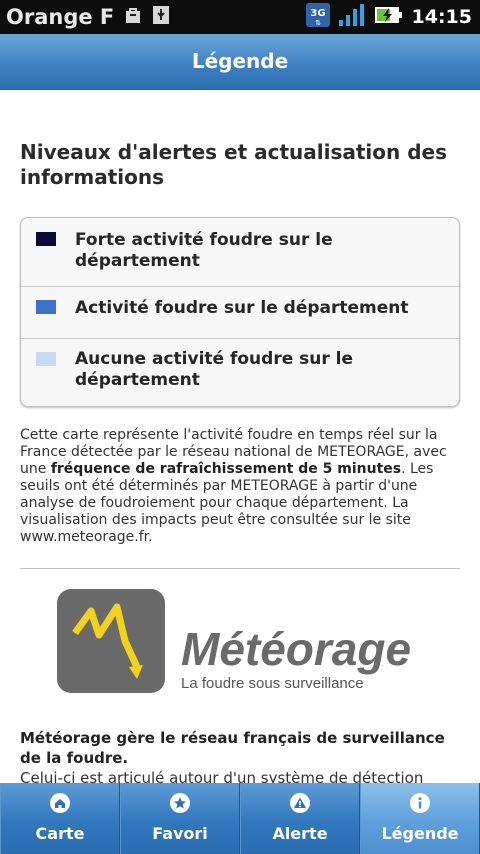 This screenshot has width=480, height=854. I want to click on tab-label: Alerte, so click(300, 833).